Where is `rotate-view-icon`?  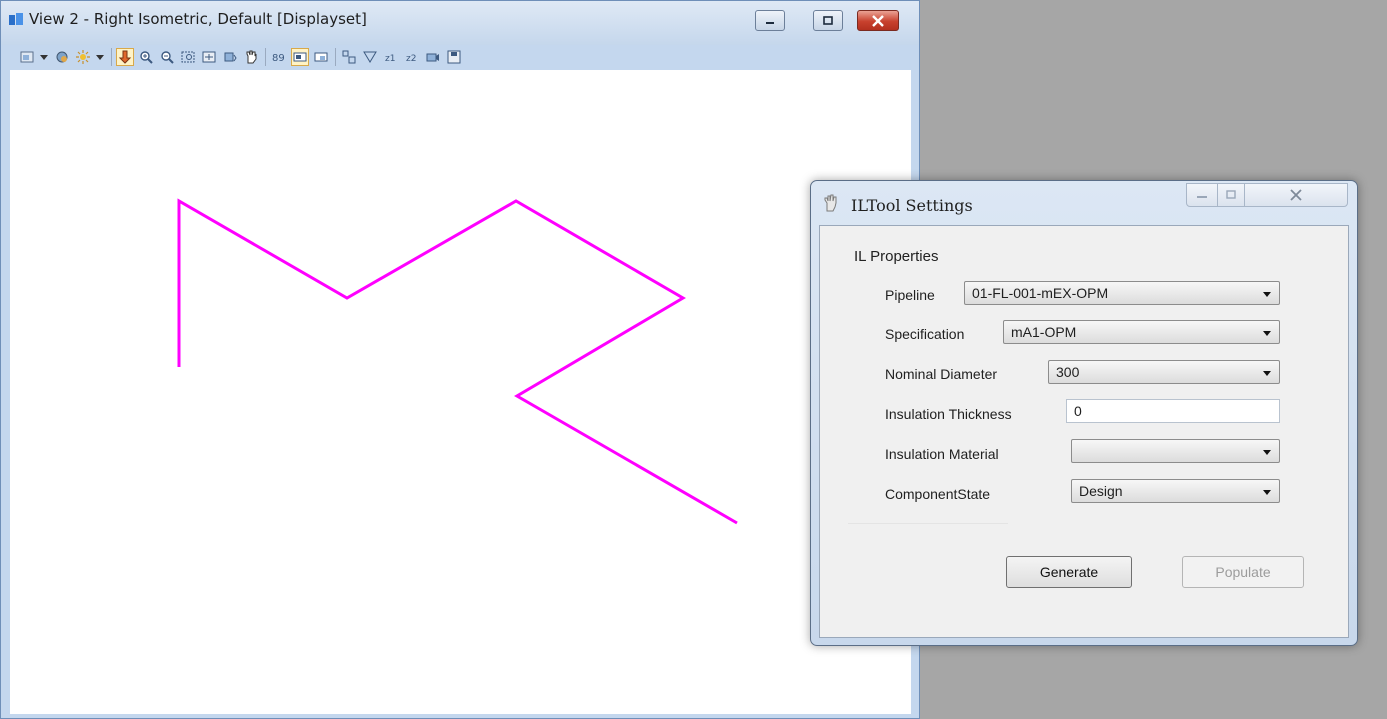 rotate-view-icon is located at coordinates (230, 57).